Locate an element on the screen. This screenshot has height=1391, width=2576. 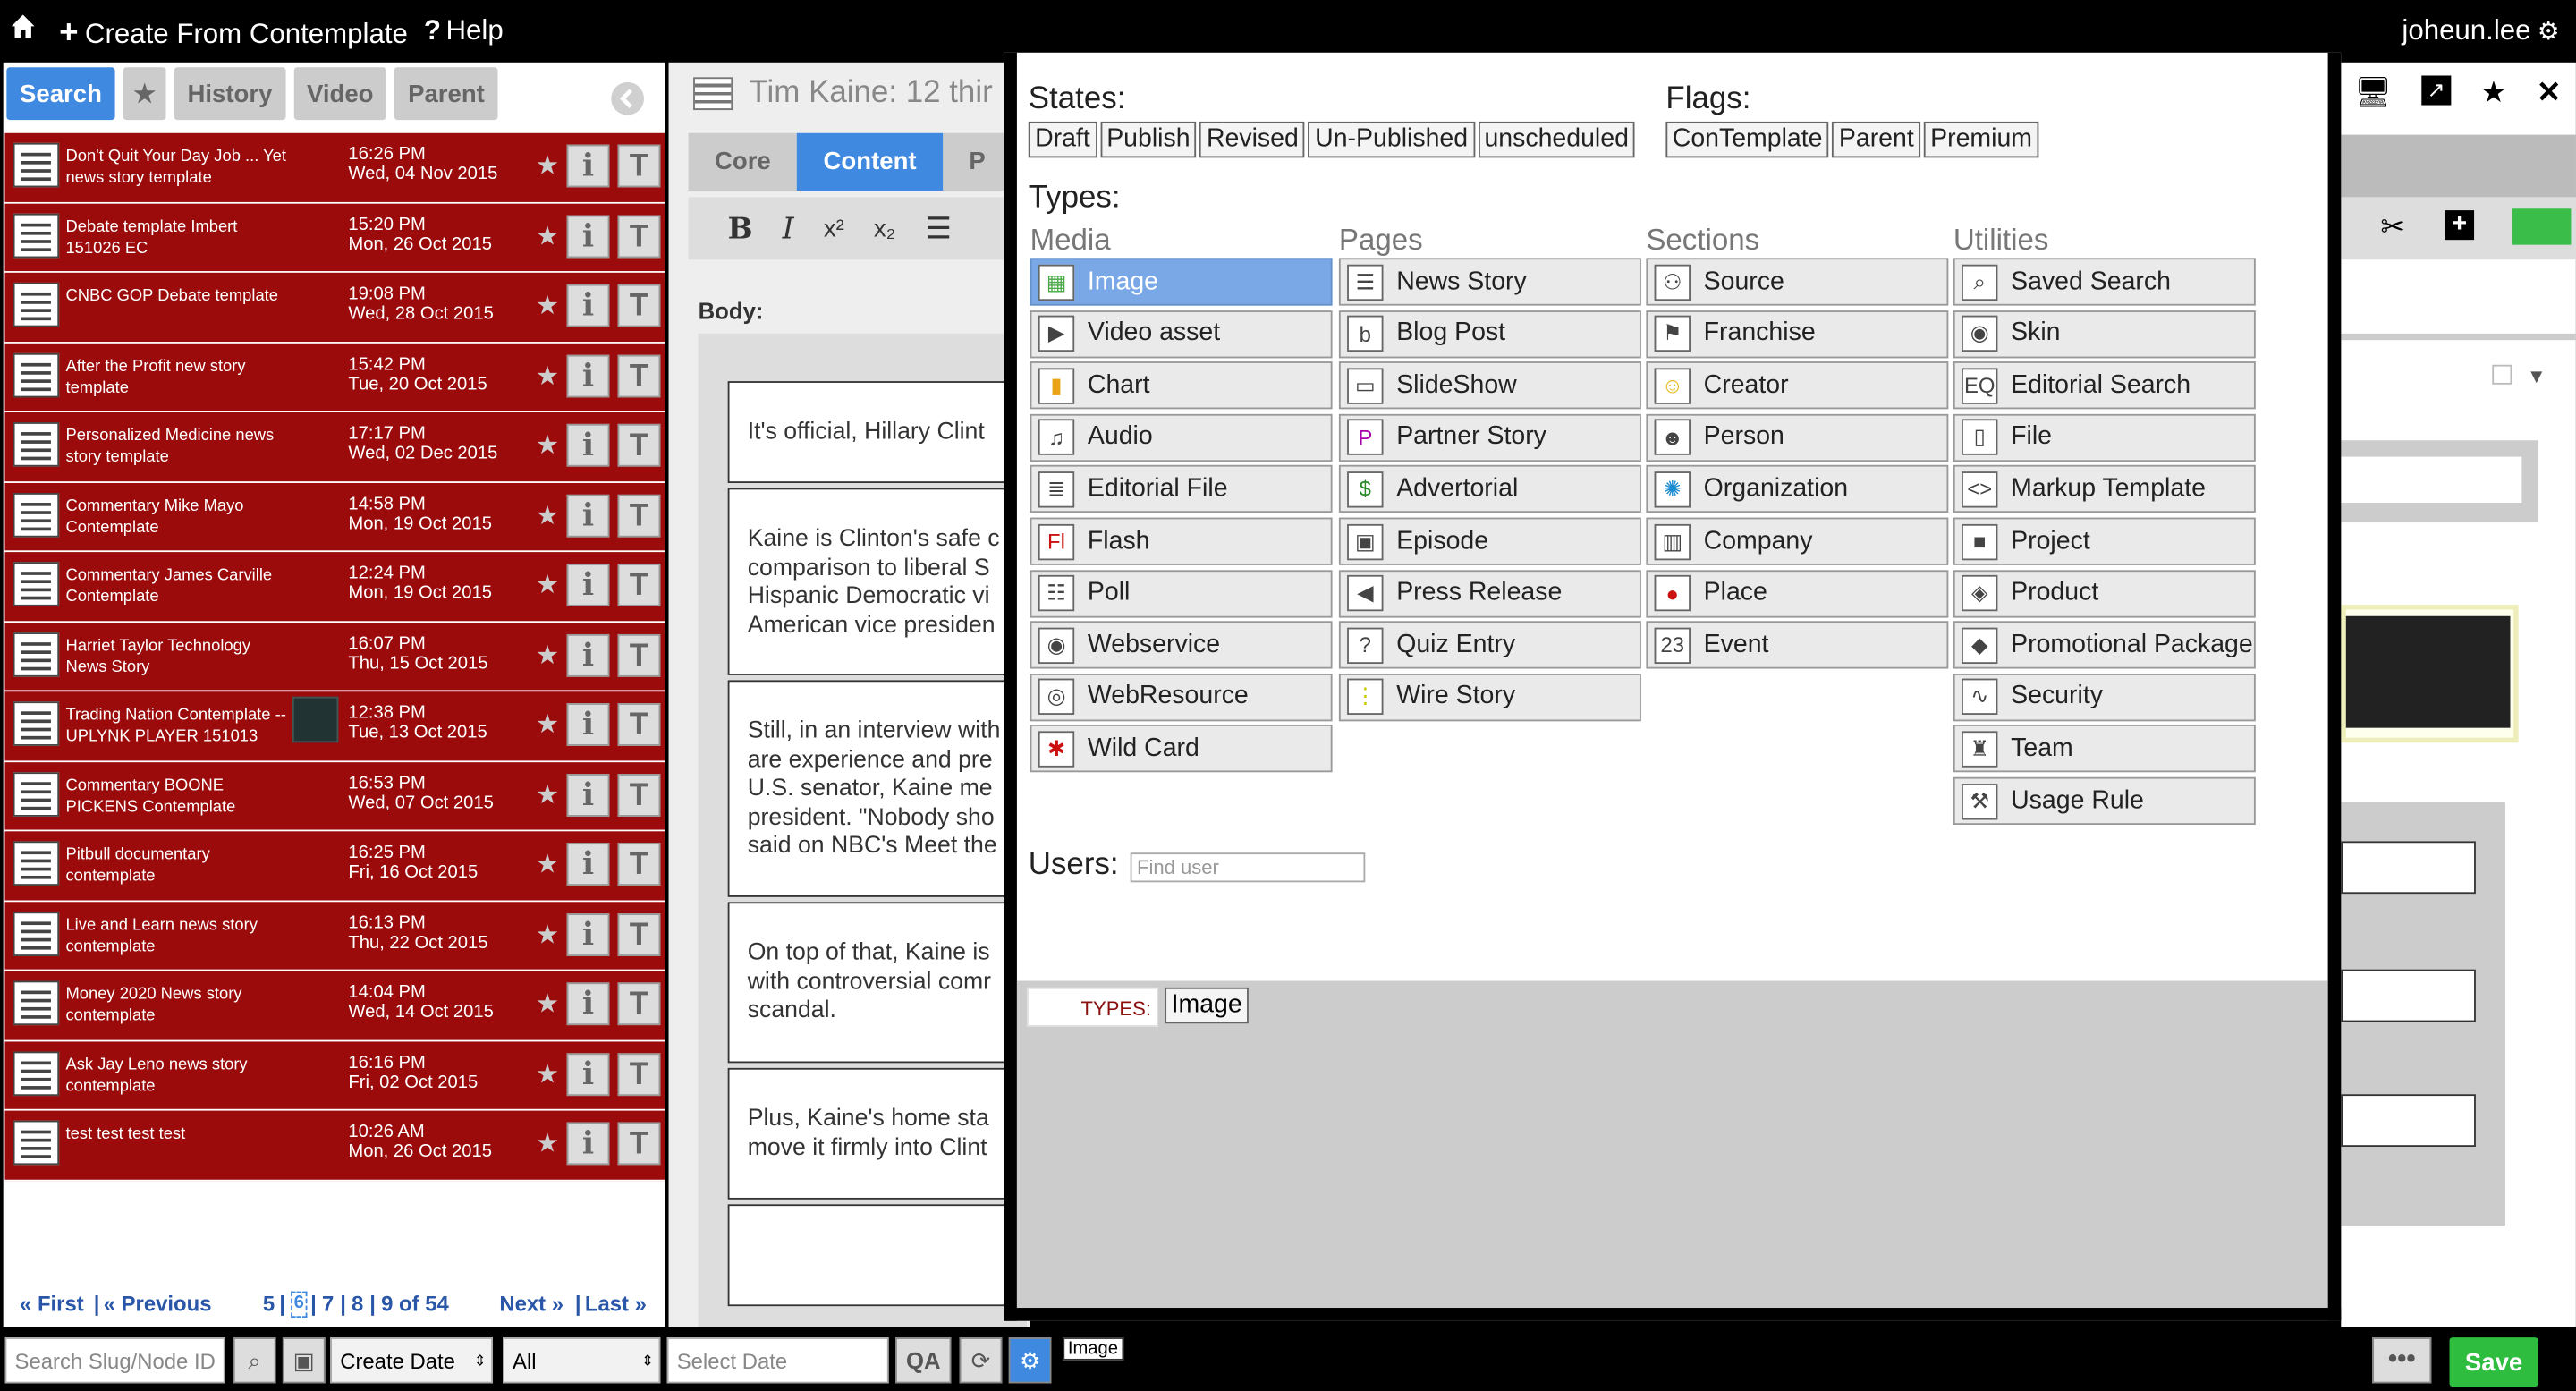
type-saved-search: ⌕ Saved Search is located at coordinates (2104, 282).